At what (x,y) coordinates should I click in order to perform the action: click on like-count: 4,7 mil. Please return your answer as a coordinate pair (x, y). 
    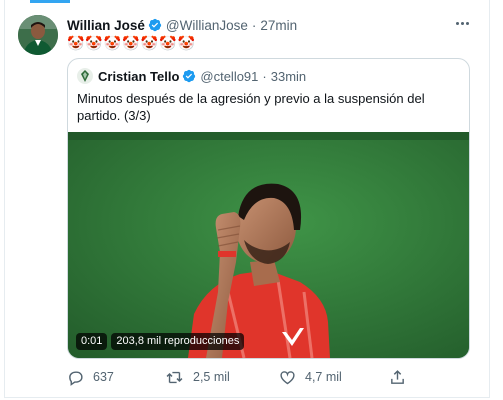
    Looking at the image, I should click on (323, 377).